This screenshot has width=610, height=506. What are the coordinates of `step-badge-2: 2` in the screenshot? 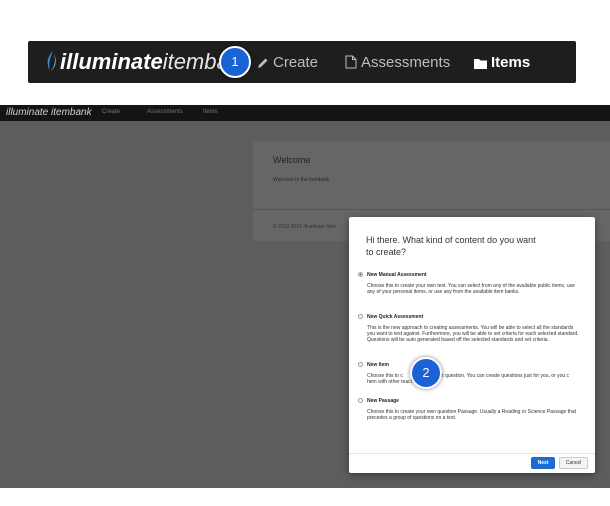 It's located at (426, 373).